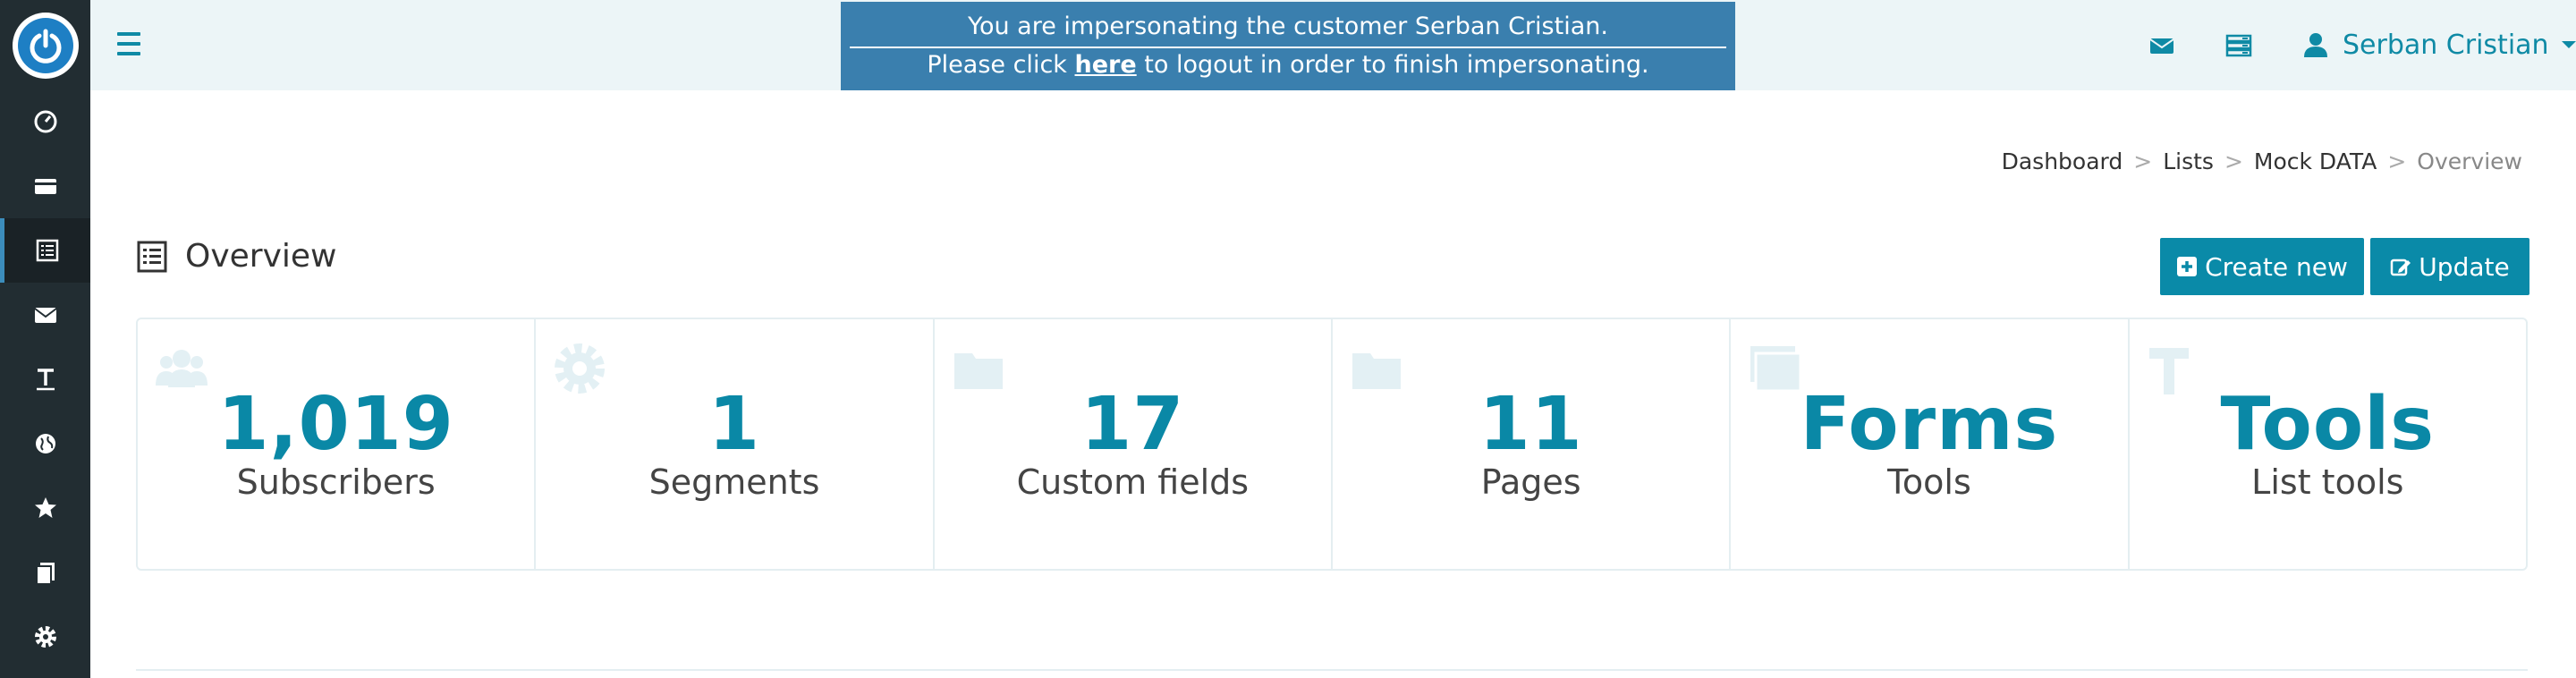  I want to click on server-icon, so click(2238, 45).